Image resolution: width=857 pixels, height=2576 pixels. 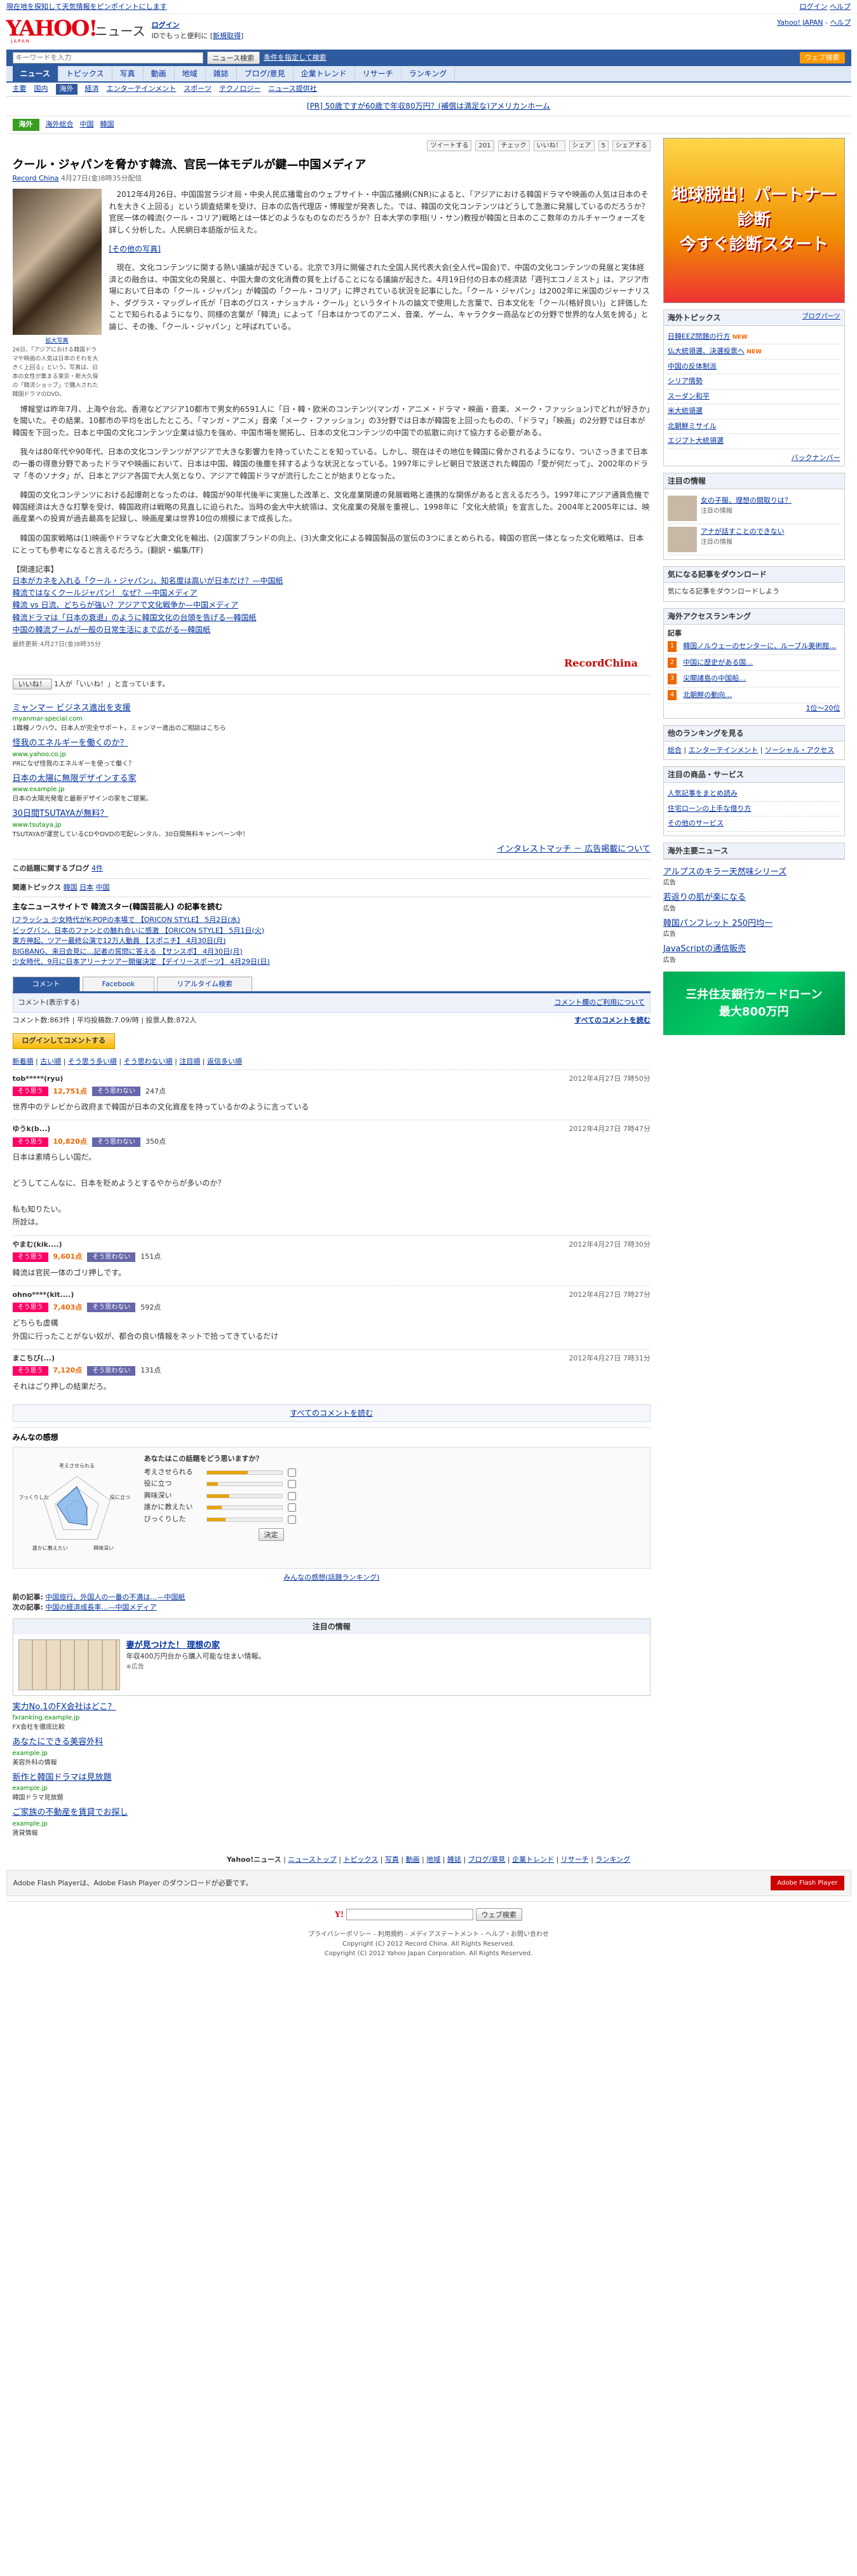 What do you see at coordinates (35, 73) in the screenshot?
I see `gnav-news: ニュース` at bounding box center [35, 73].